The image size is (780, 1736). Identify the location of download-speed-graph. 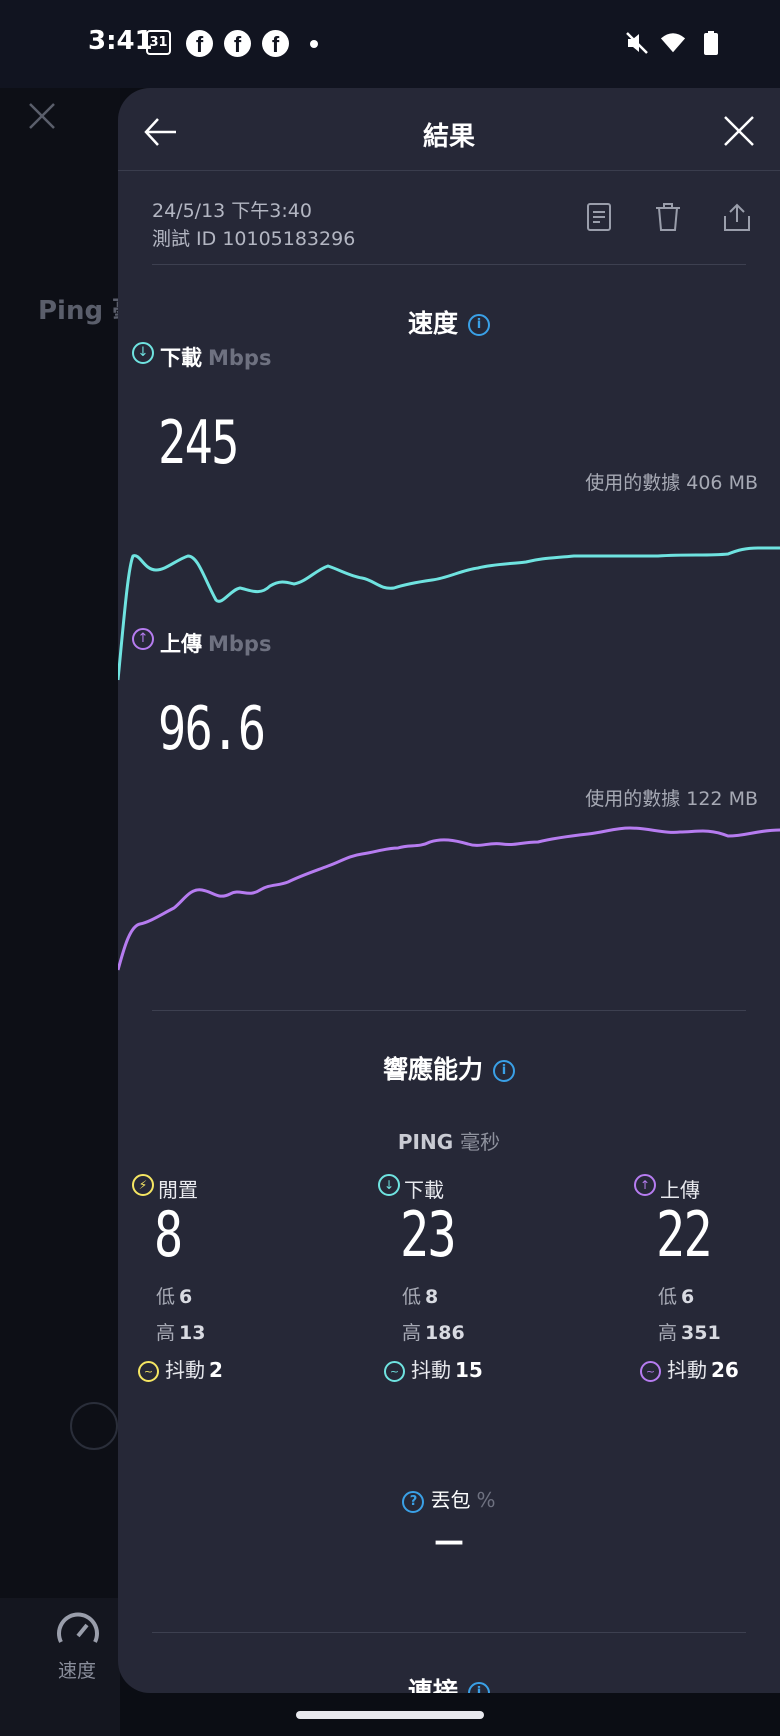
(449, 613).